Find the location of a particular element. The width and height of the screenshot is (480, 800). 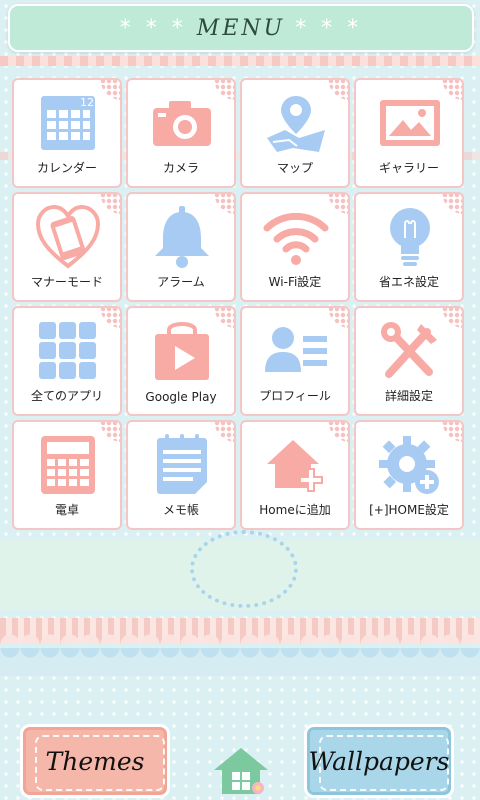

add-home-icon is located at coordinates (295, 466).